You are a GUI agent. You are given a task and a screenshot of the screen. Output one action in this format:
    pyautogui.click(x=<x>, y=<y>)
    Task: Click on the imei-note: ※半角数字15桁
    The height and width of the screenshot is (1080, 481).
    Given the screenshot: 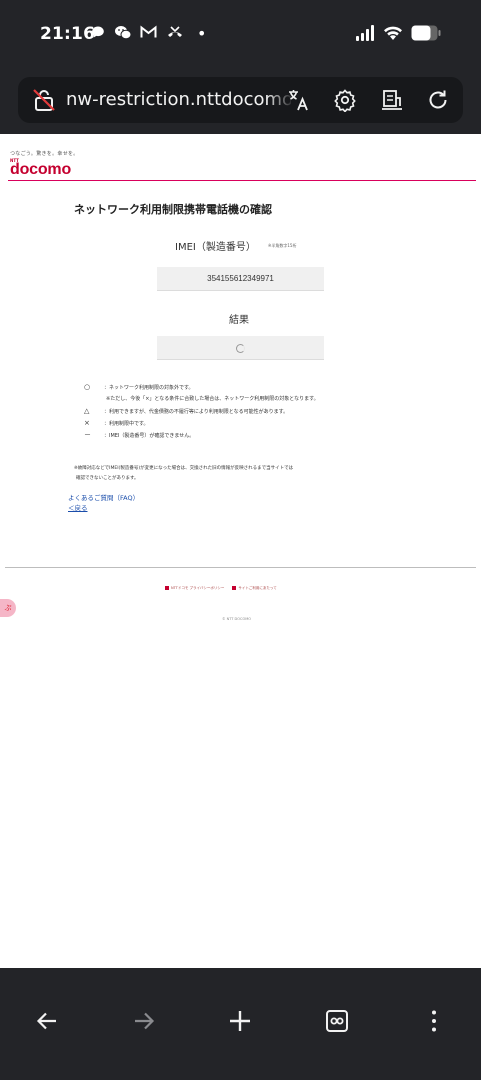 What is the action you would take?
    pyautogui.click(x=282, y=245)
    